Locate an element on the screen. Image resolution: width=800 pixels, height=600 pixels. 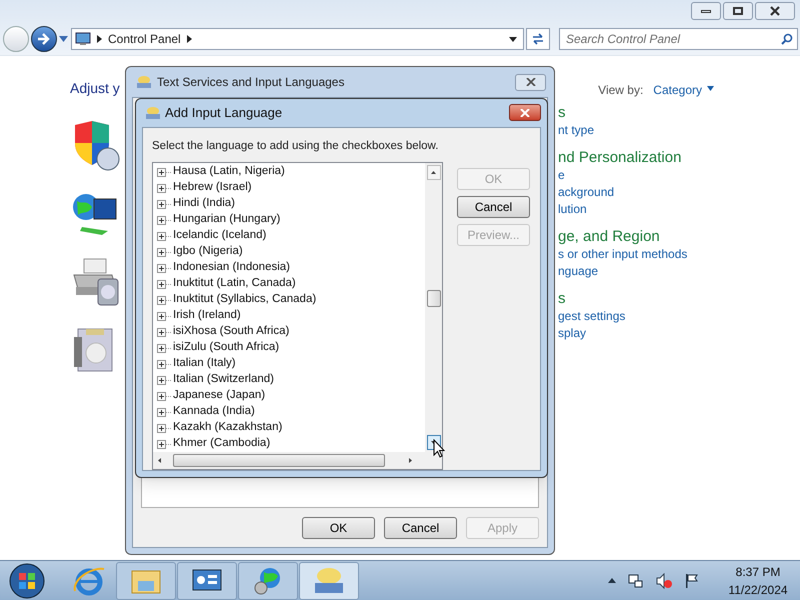
language-item: isiZulu (South Africa) is located at coordinates (225, 348).